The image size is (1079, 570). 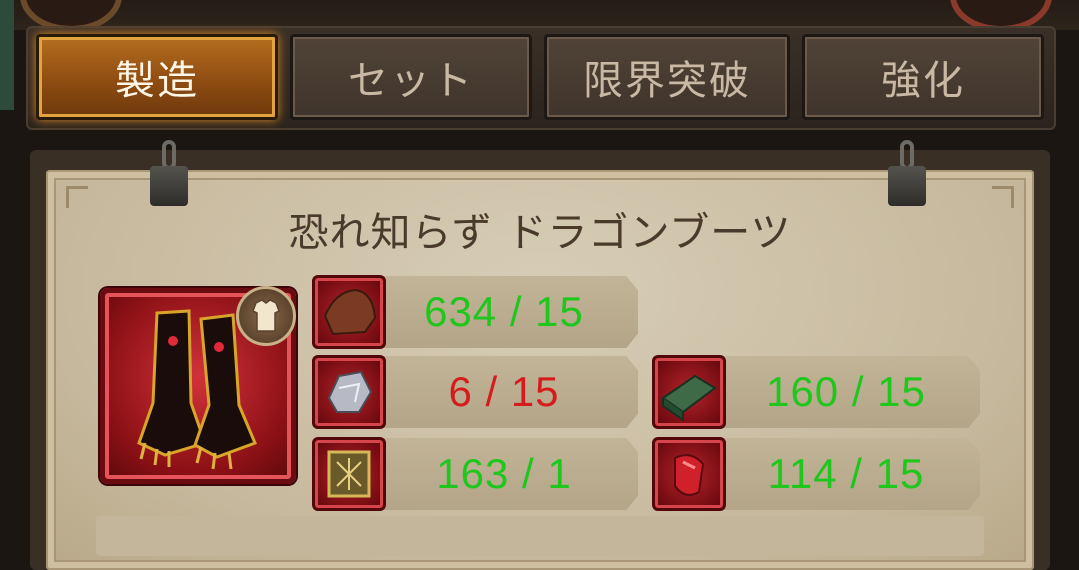 I want to click on tab-enhance: 強化, so click(x=923, y=77).